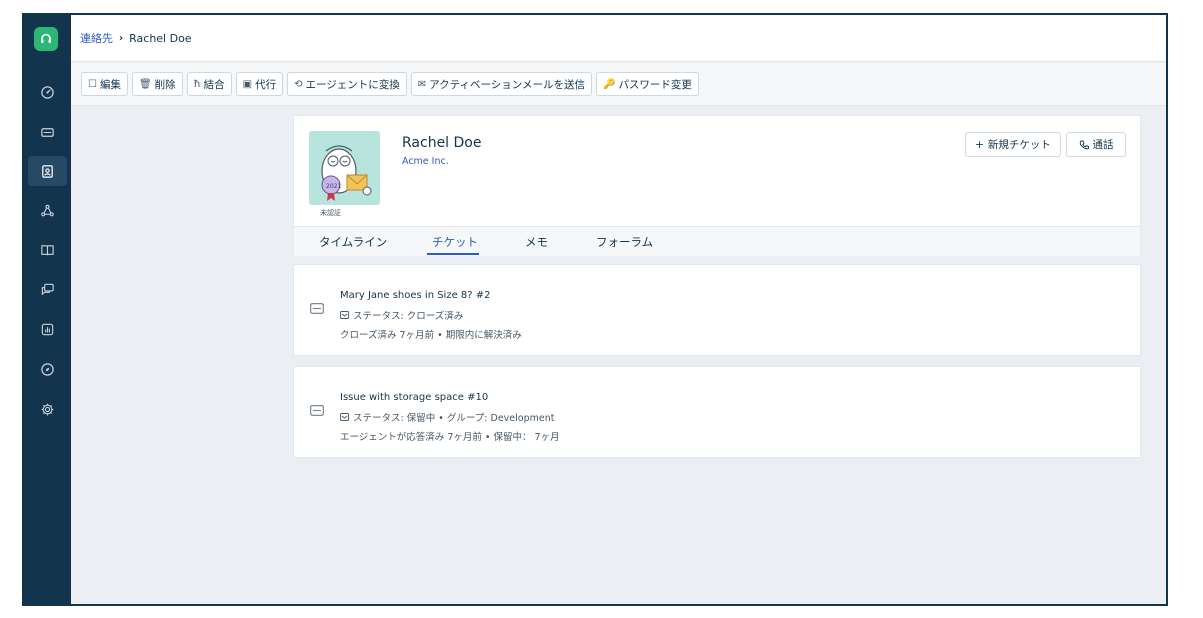 This screenshot has height=618, width=1203. Describe the element at coordinates (333, 186) in the screenshot. I see `svg-text: 2021` at that location.